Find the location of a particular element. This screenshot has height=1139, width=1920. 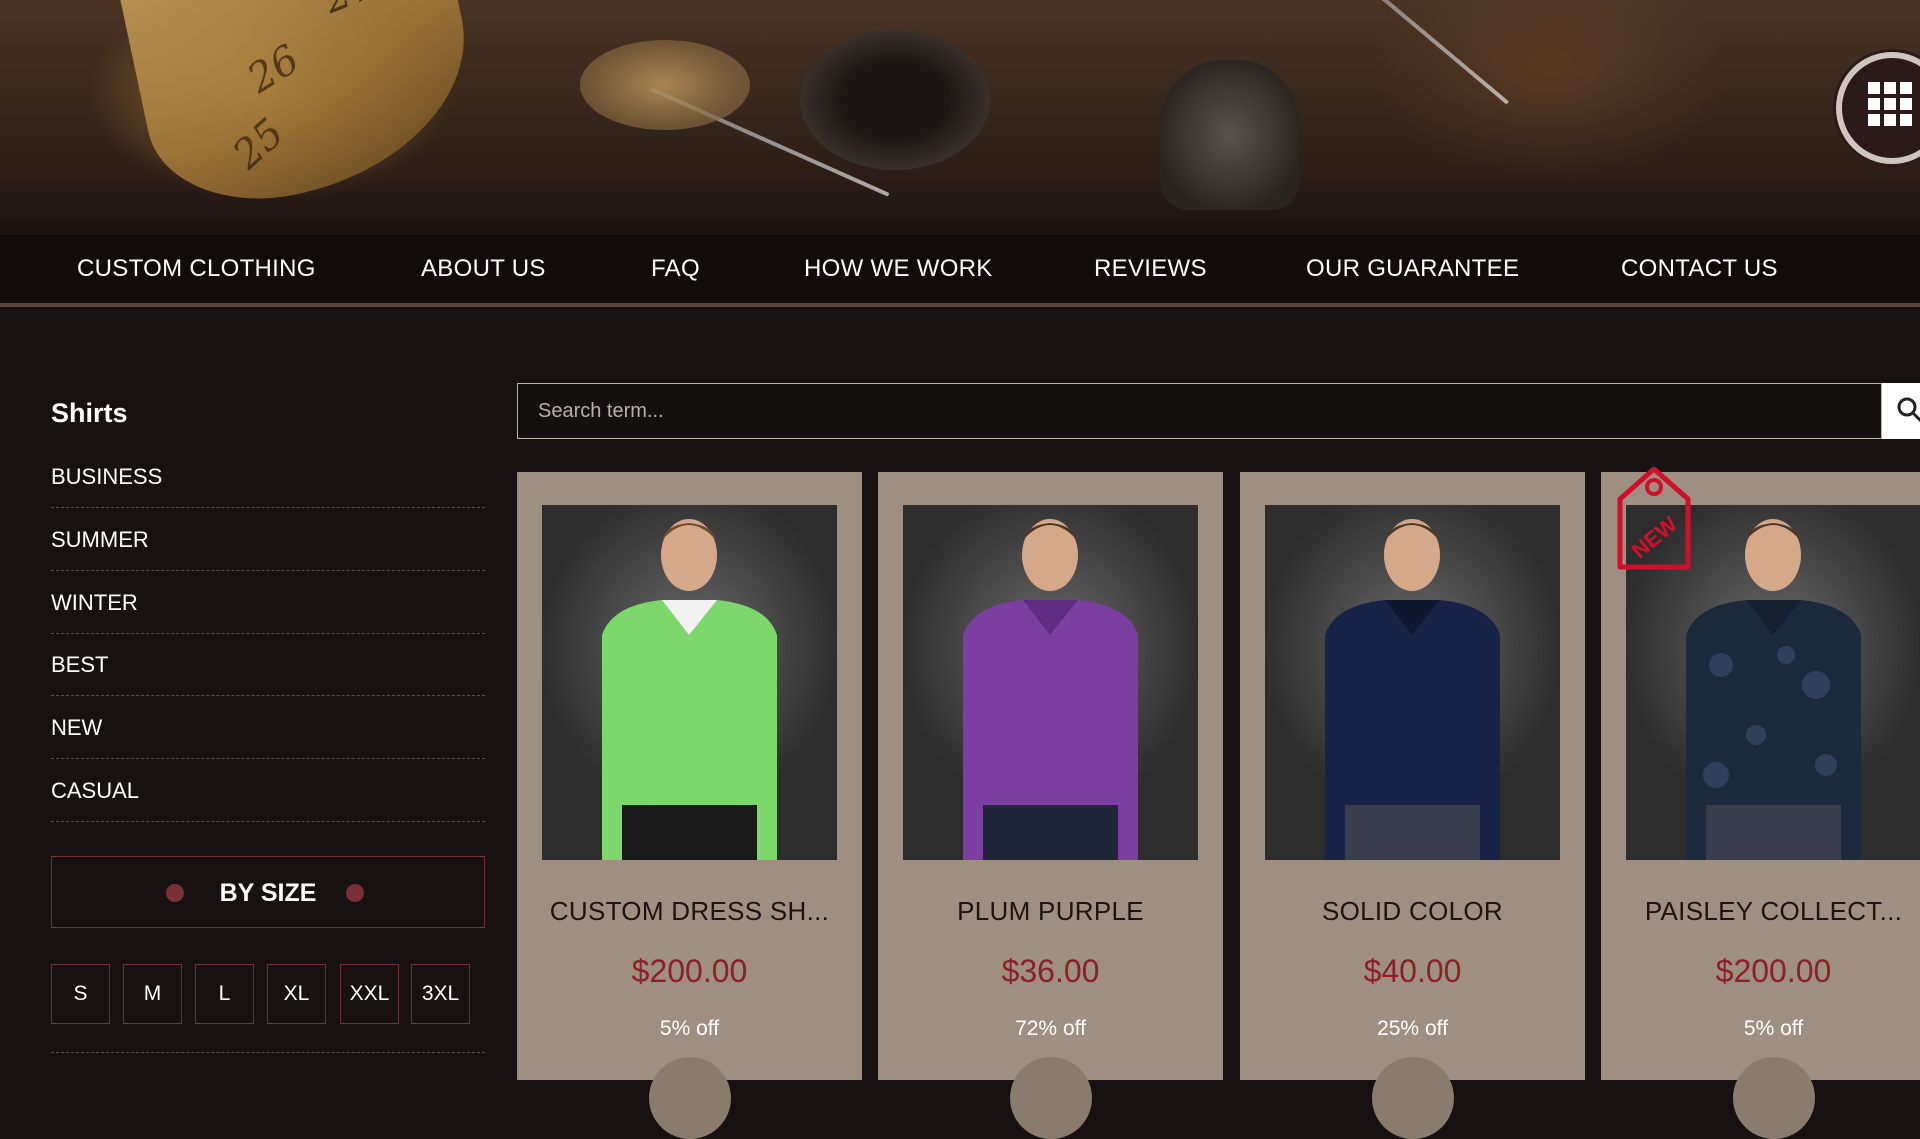

tape-number: 27 is located at coordinates (349, 11).